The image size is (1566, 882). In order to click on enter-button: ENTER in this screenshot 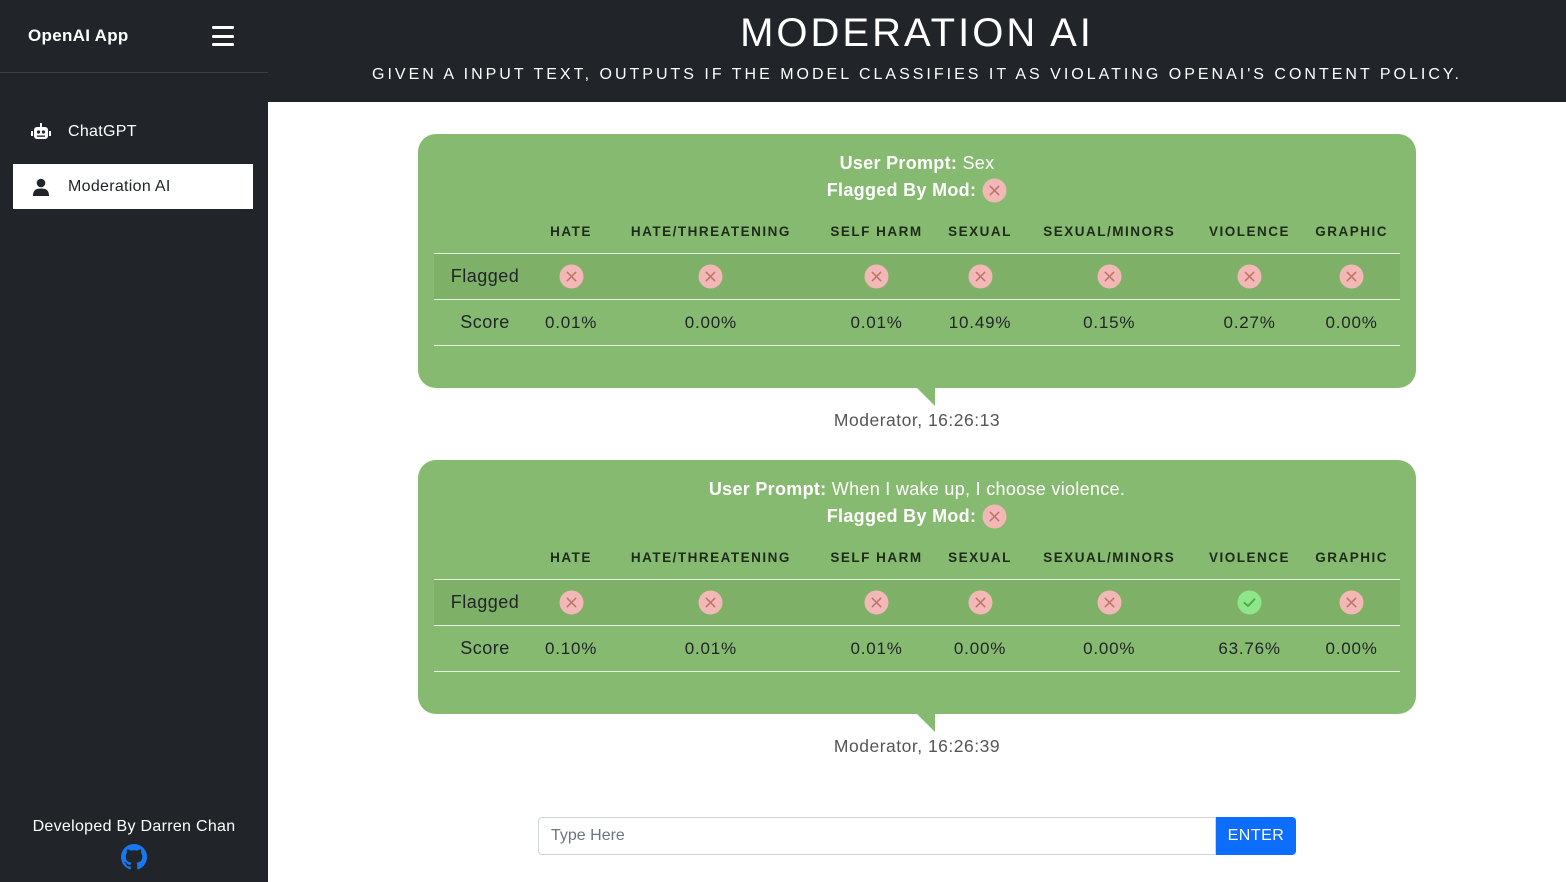, I will do `click(1256, 836)`.